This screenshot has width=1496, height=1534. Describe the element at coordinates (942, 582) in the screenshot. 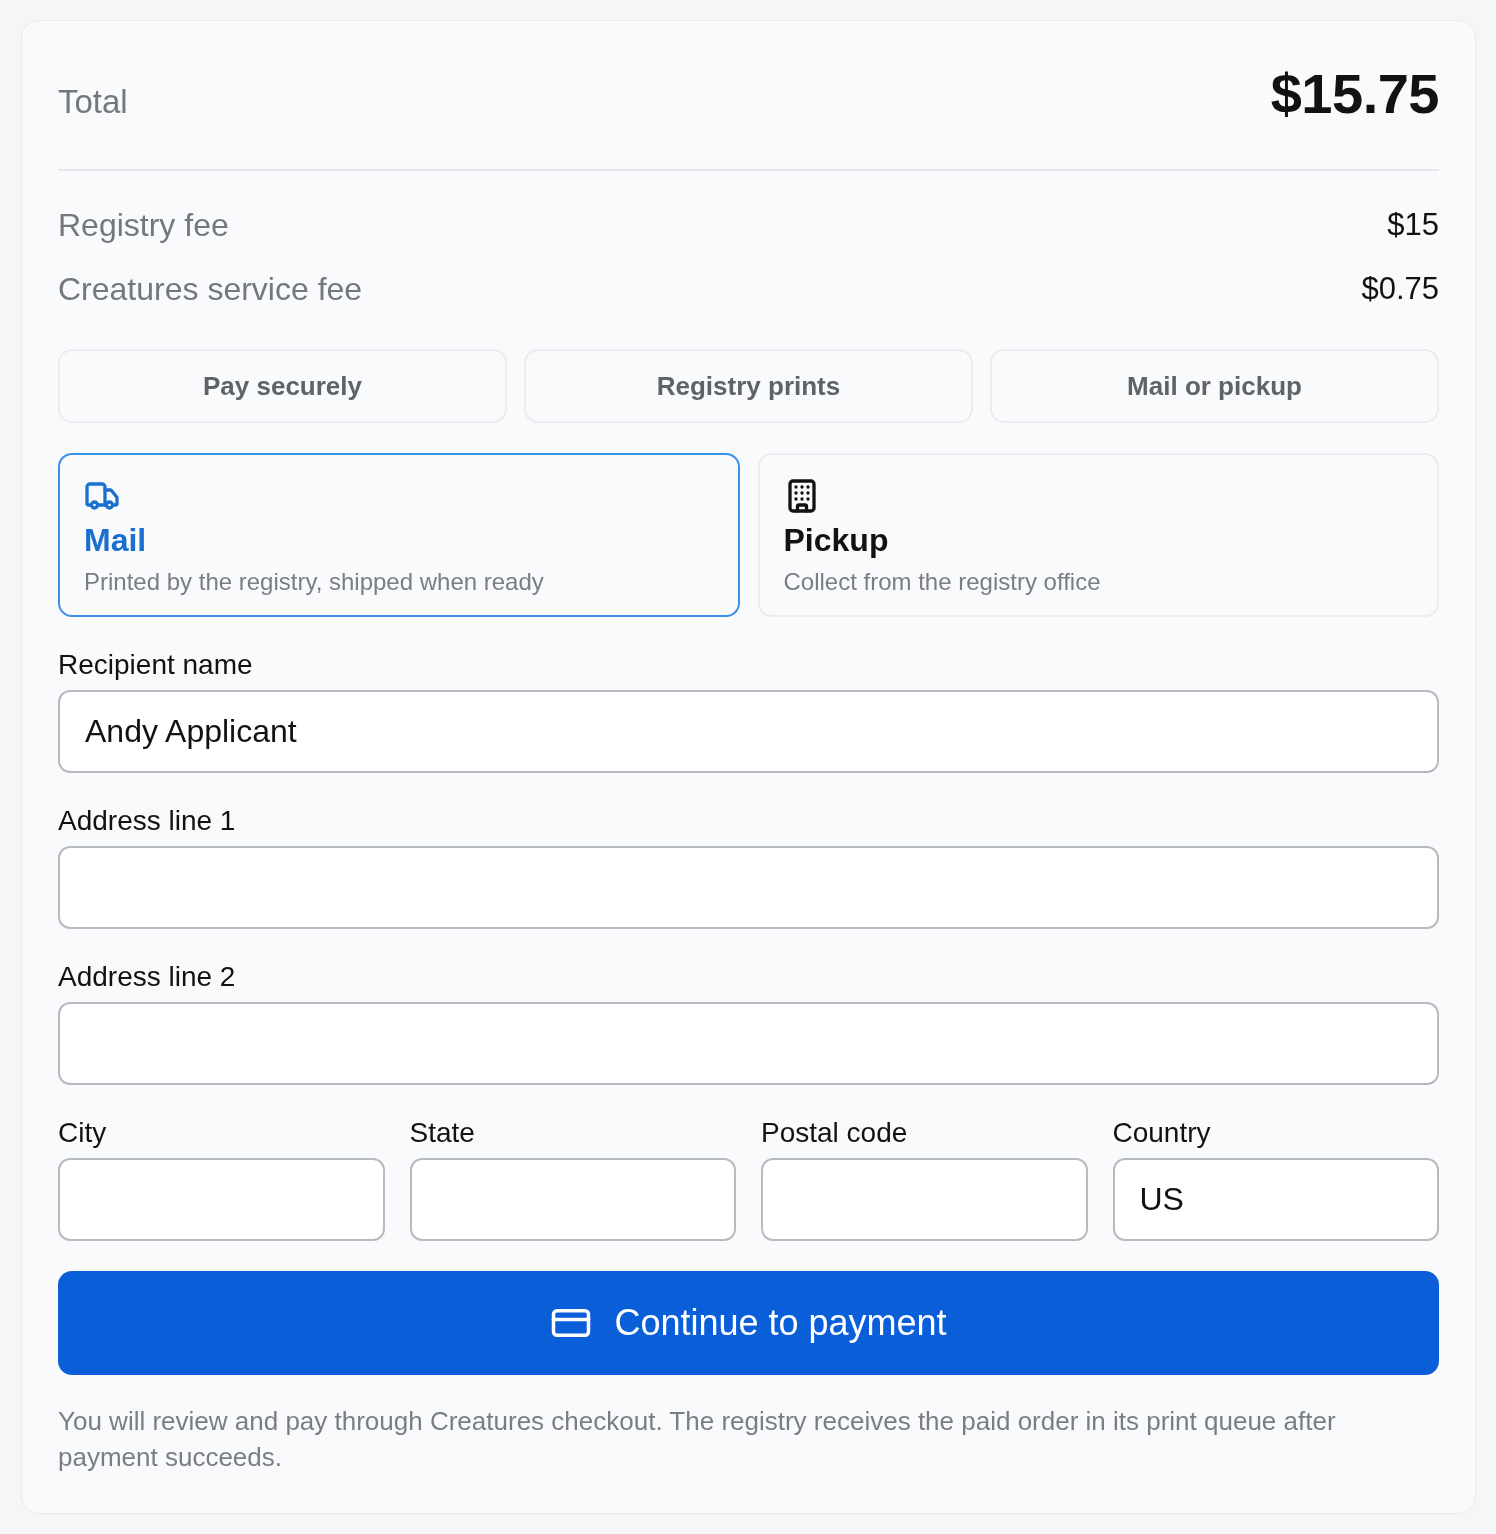

I see `option-description: Collect from the registry office` at that location.